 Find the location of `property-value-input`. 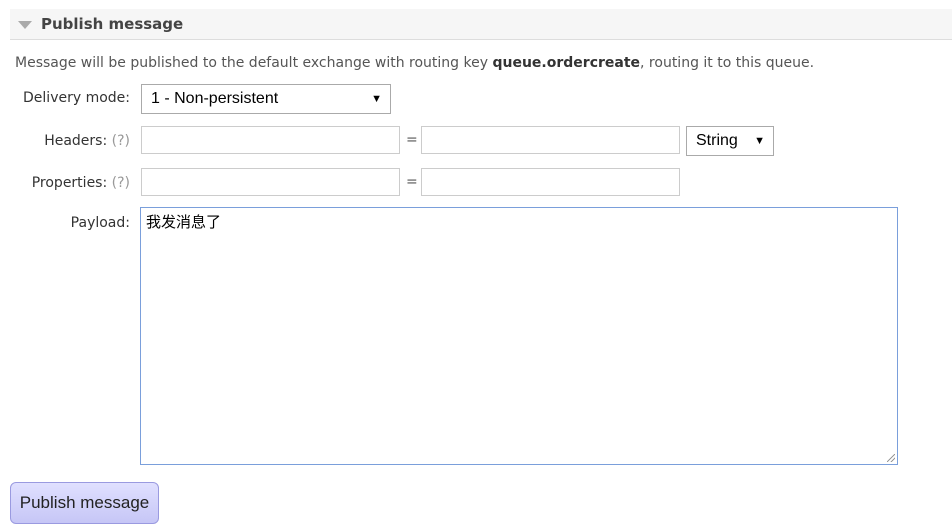

property-value-input is located at coordinates (550, 182).